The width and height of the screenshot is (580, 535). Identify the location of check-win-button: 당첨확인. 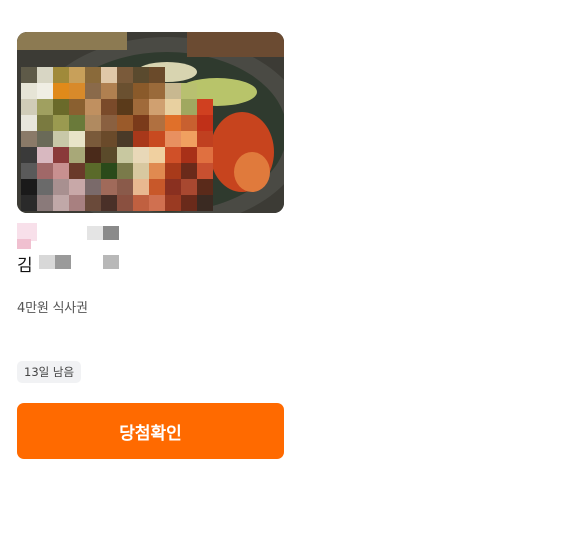
(150, 431).